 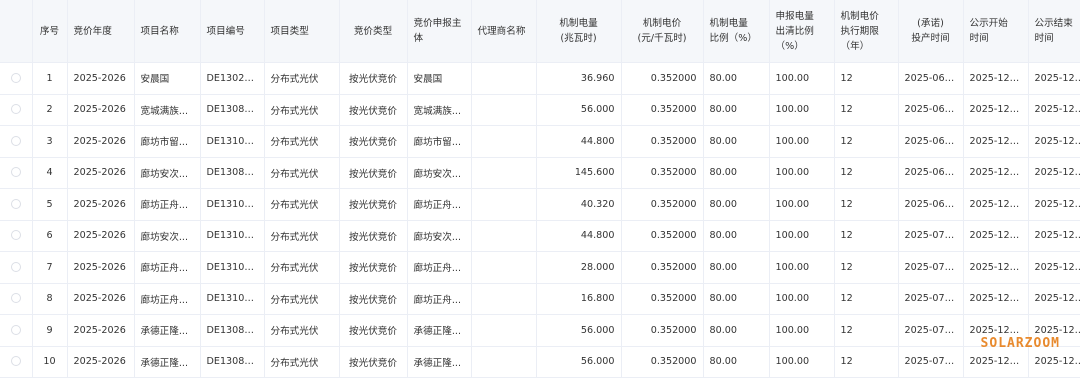 What do you see at coordinates (504, 236) in the screenshot?
I see `agent-cell` at bounding box center [504, 236].